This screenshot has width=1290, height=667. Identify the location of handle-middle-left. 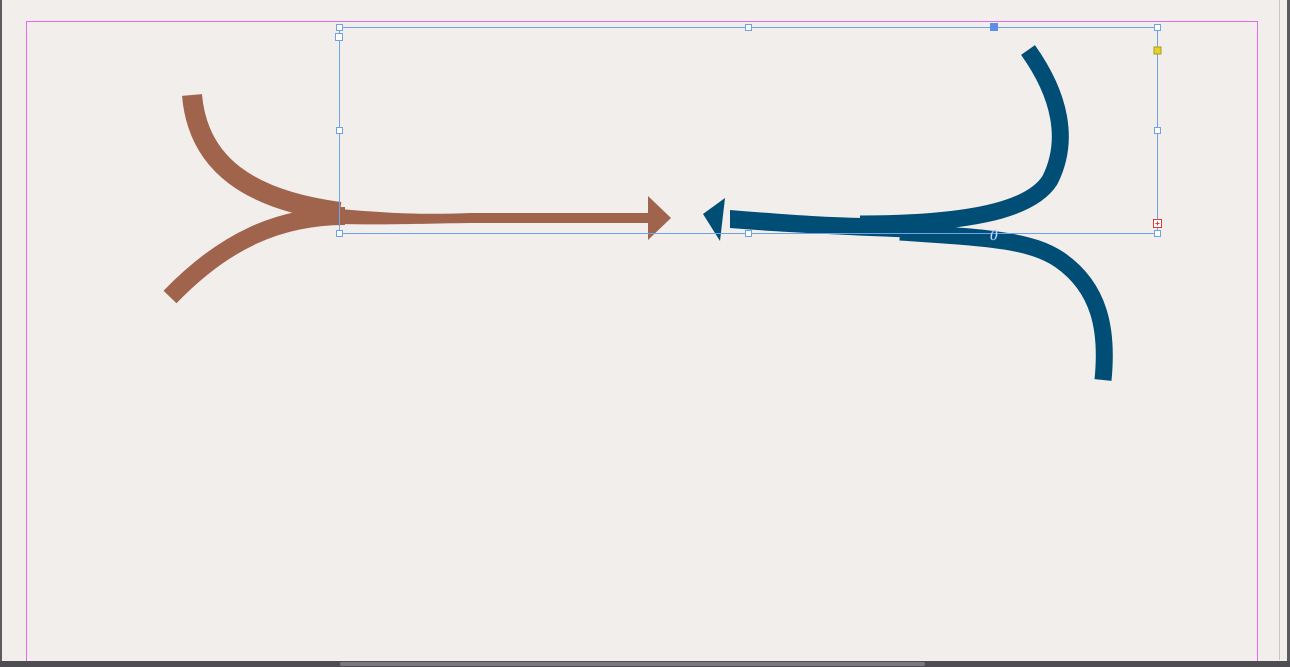
(339, 130).